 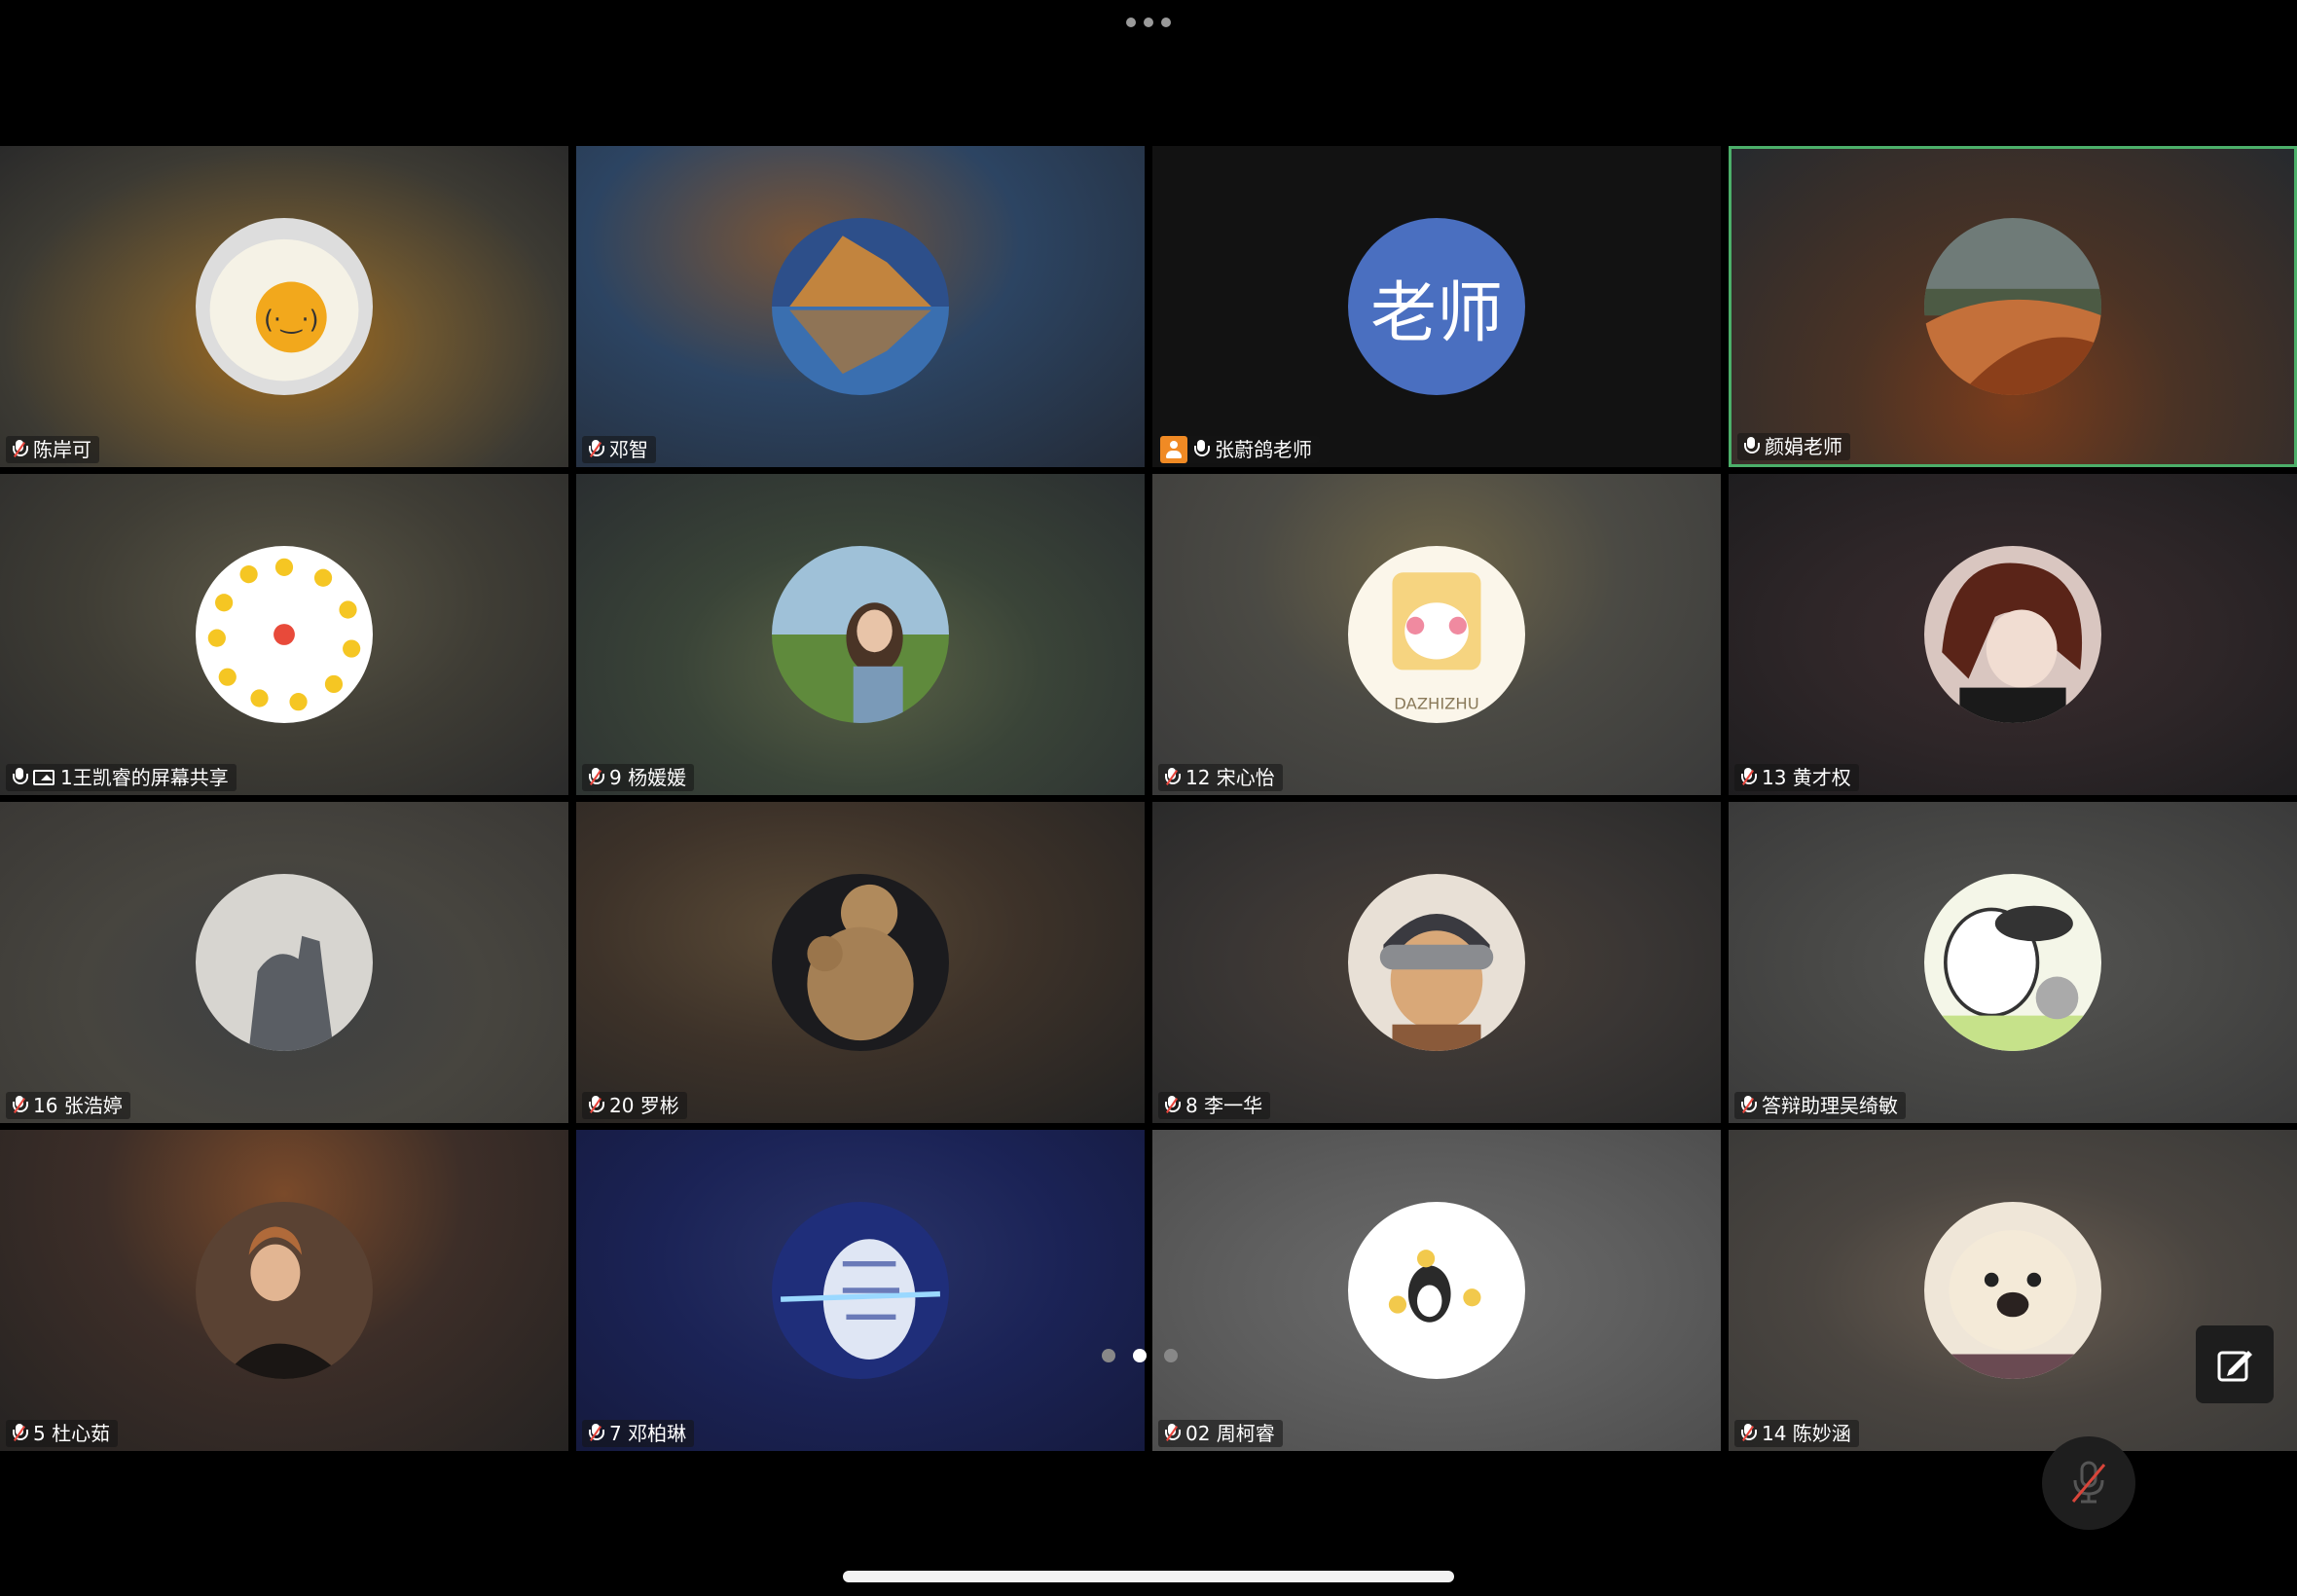 I want to click on svg-text: DAZHIZHU, so click(x=1436, y=703).